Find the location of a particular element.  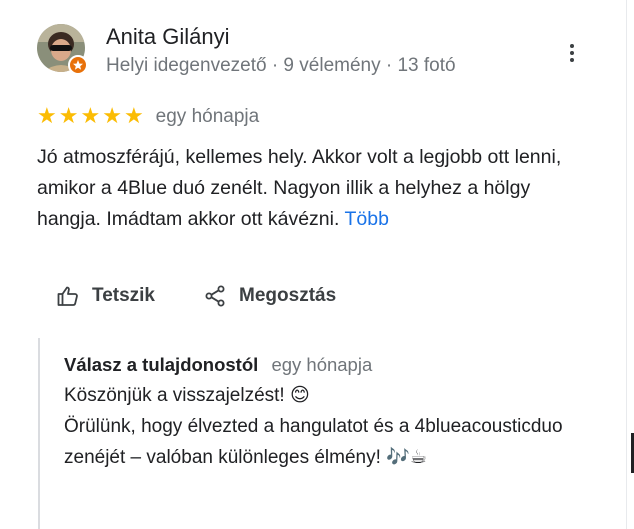

like-label: Tetszik is located at coordinates (124, 295).